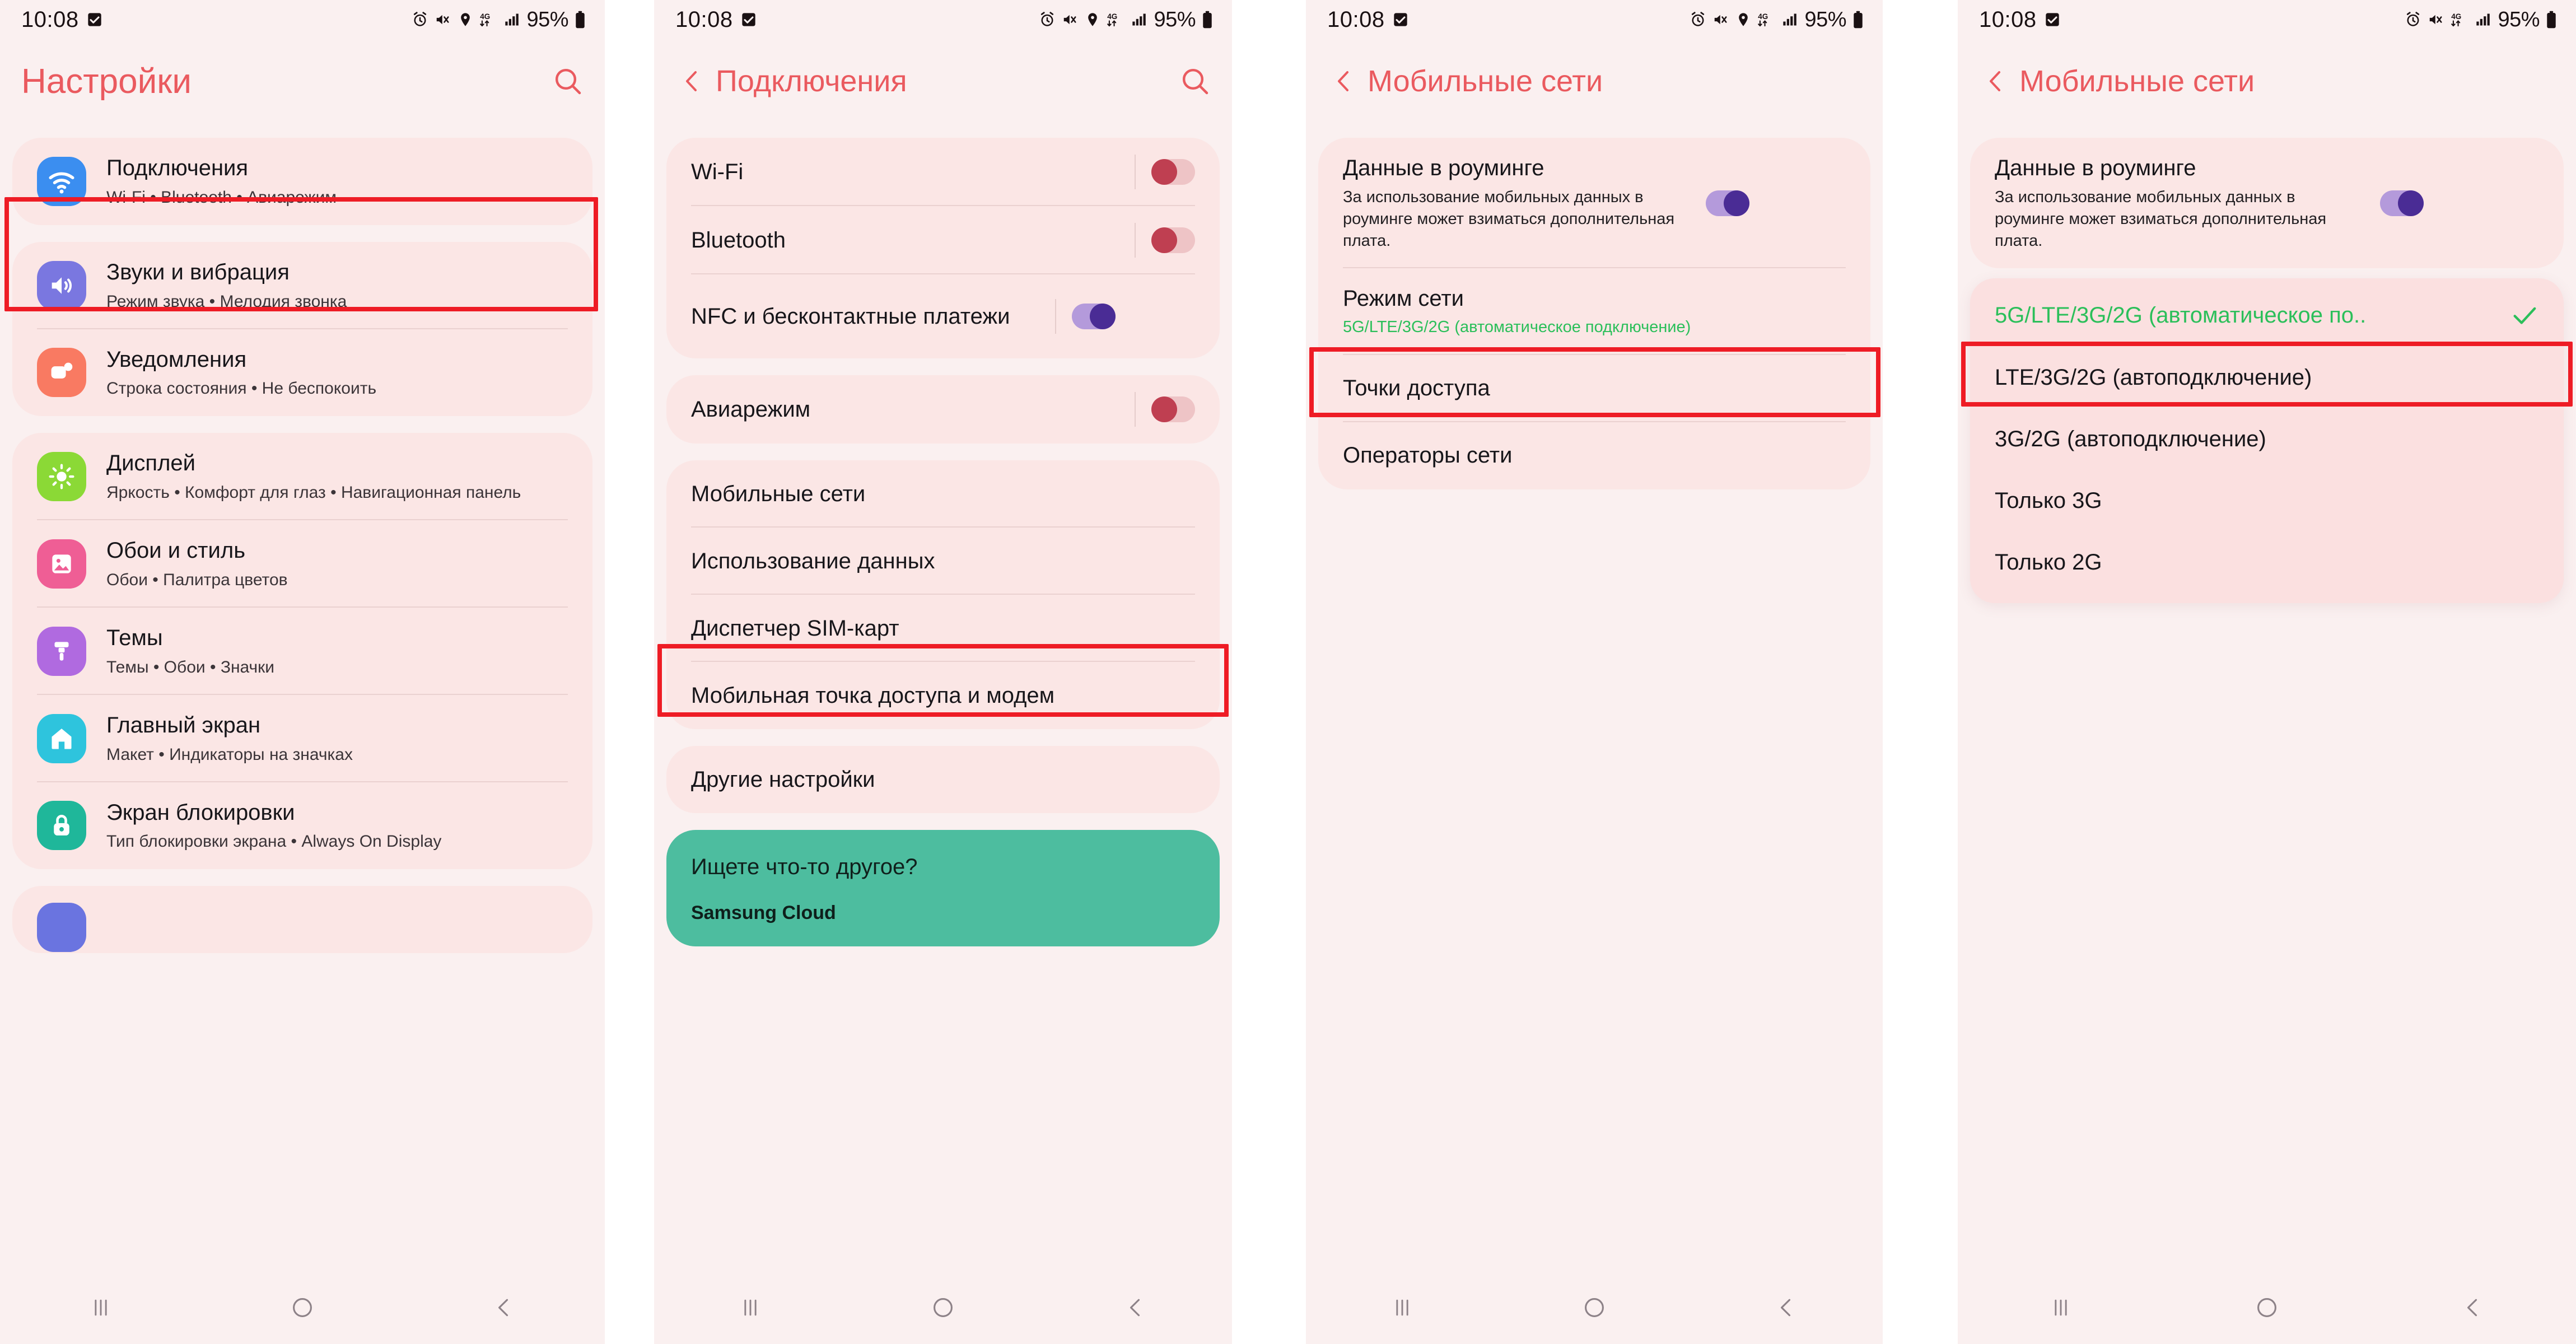 The image size is (2576, 1344). I want to click on promo-title: Ищете что-то другое?, so click(805, 867).